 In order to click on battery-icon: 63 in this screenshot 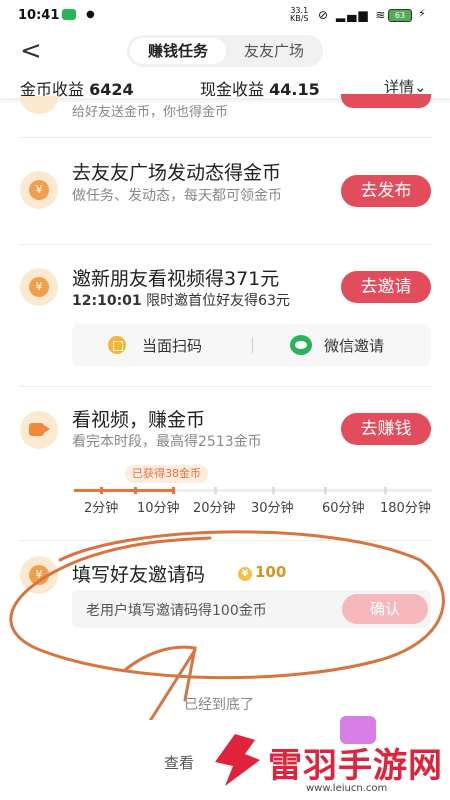, I will do `click(400, 15)`.